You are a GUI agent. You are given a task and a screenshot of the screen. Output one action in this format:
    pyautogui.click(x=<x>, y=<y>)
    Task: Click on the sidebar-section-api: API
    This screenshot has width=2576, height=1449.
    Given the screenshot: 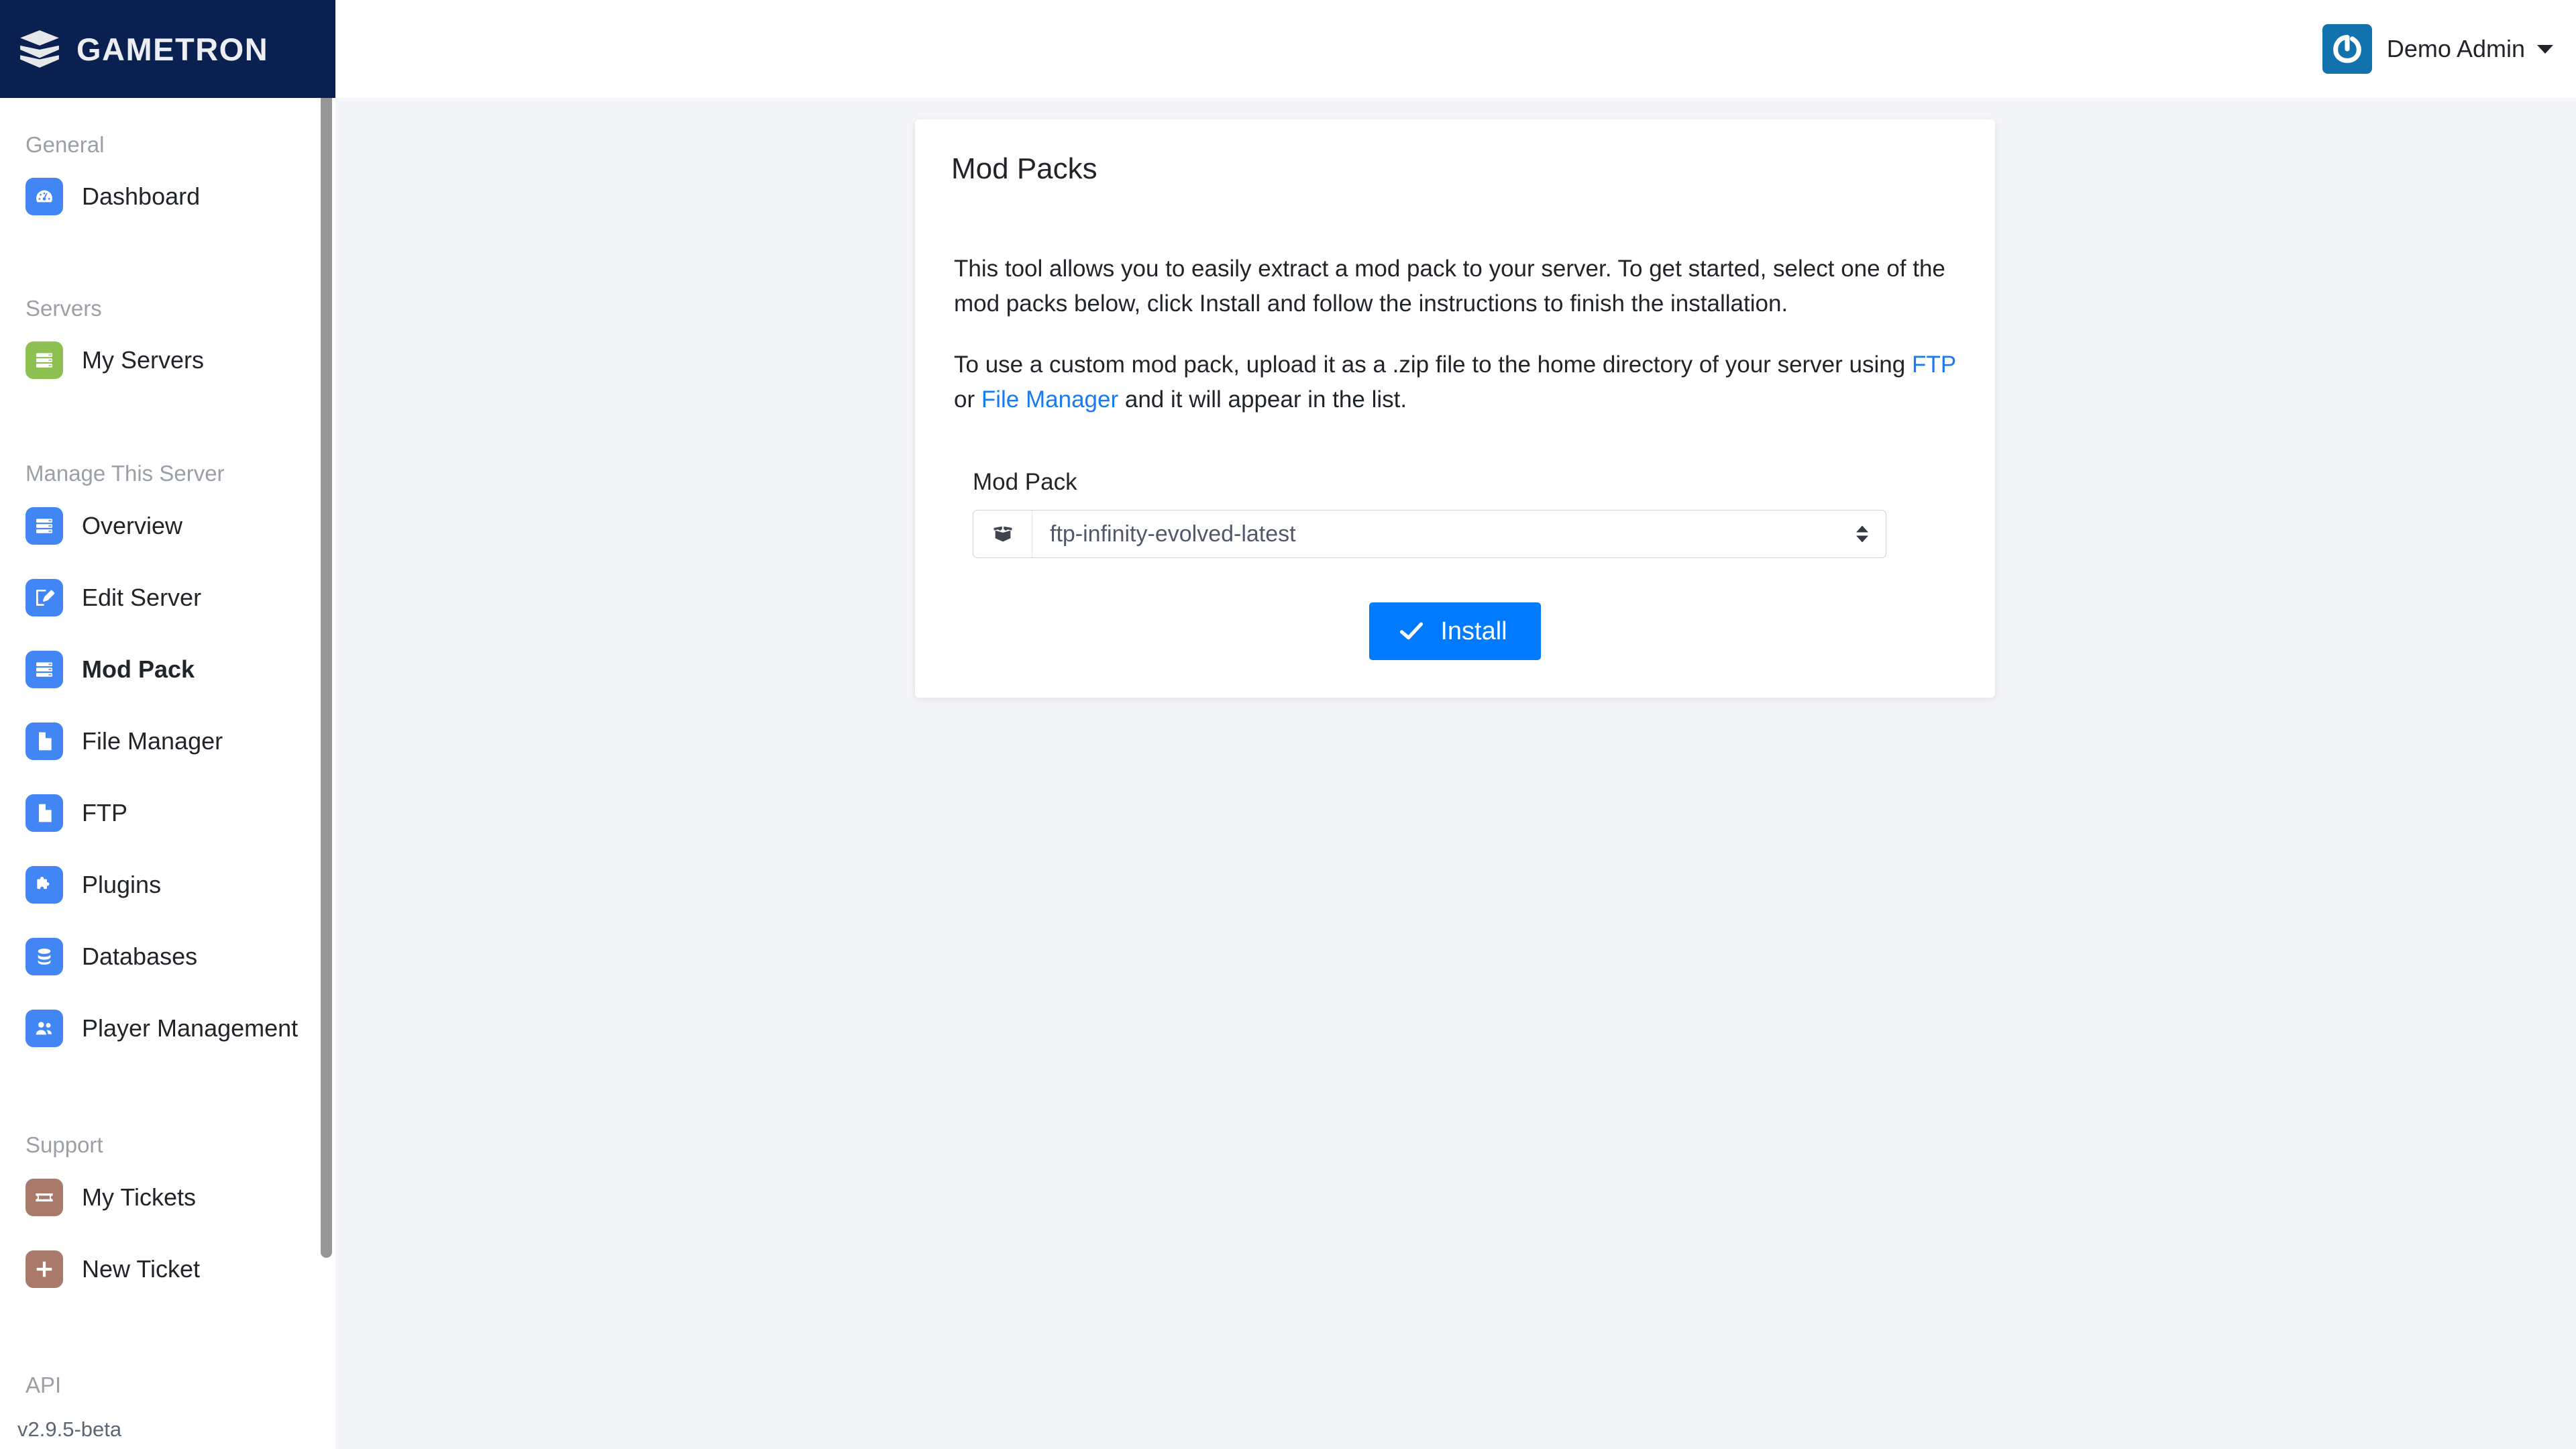 What is the action you would take?
    pyautogui.click(x=43, y=1385)
    